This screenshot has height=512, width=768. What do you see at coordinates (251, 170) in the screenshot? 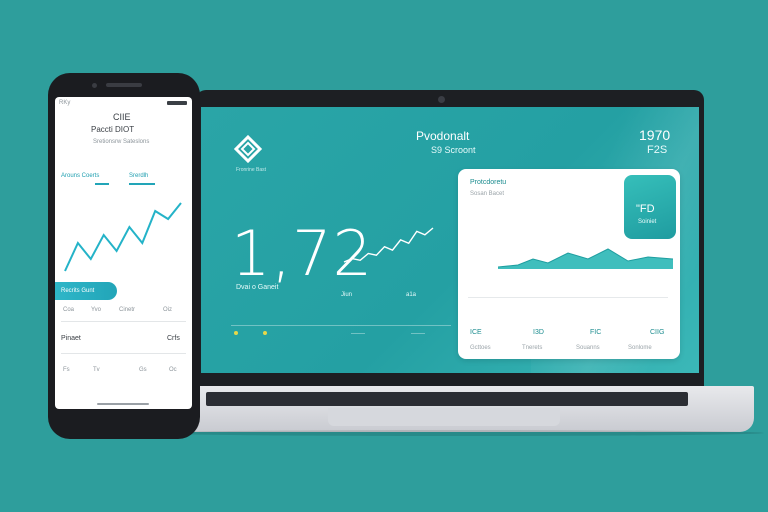
I see `logo-caption: Fronrine Bast` at bounding box center [251, 170].